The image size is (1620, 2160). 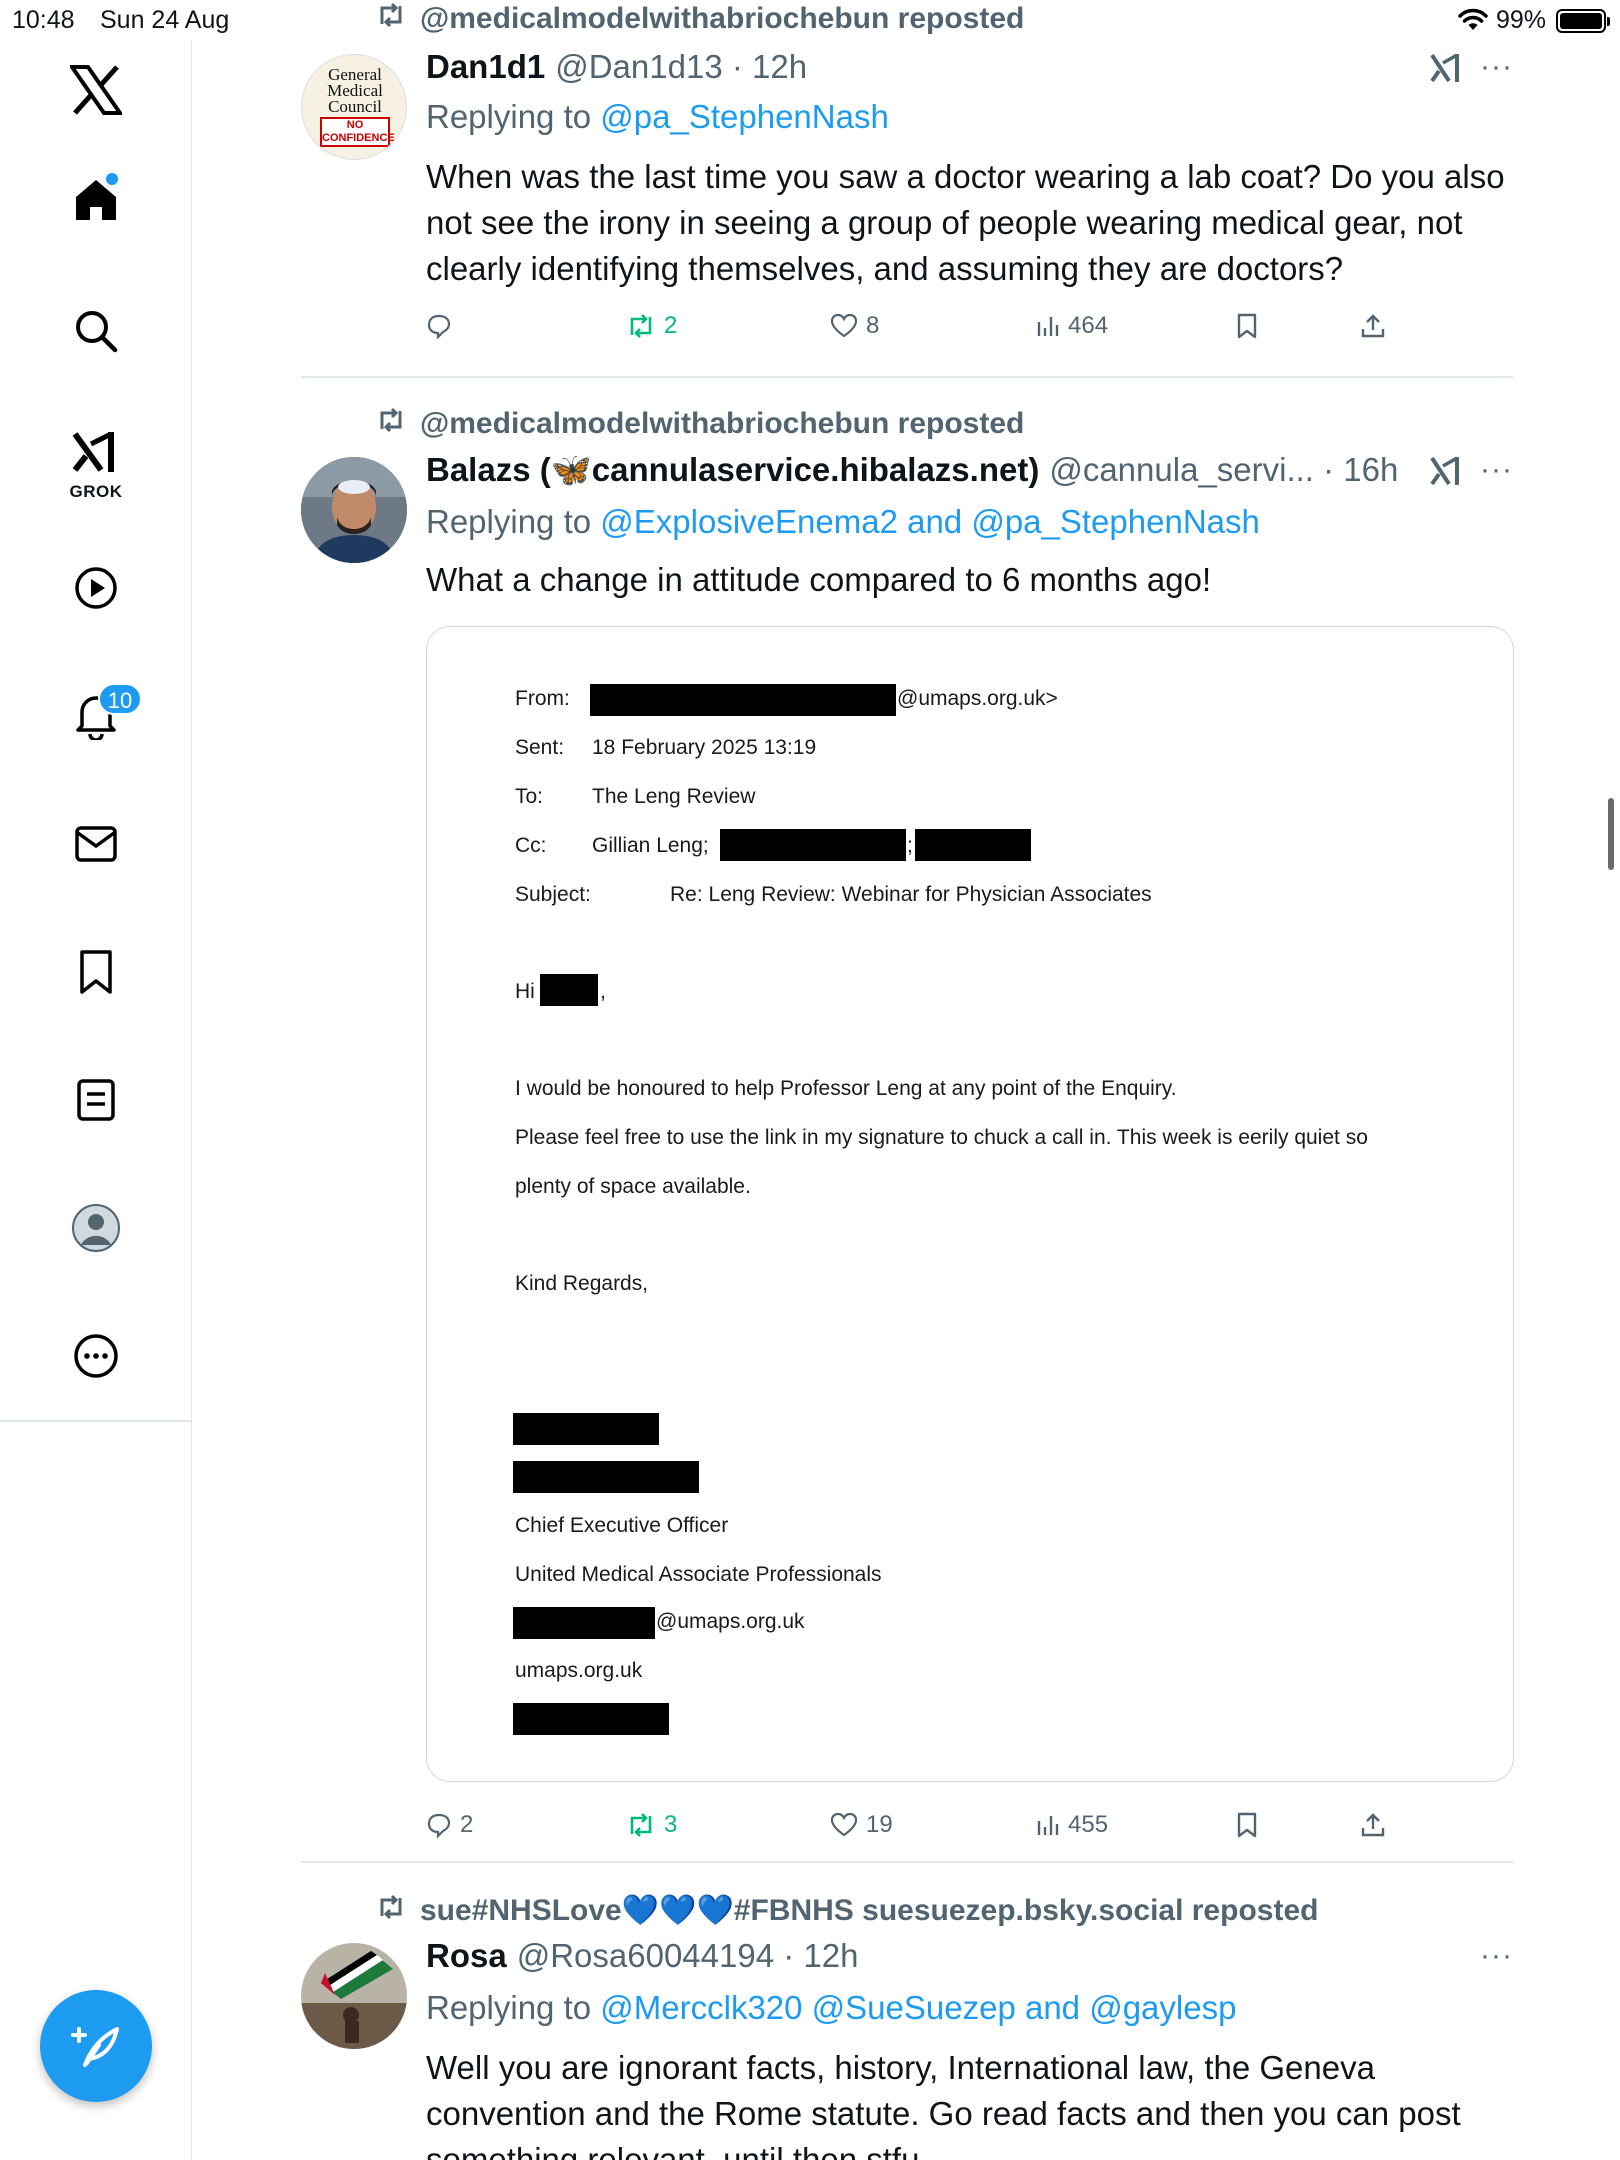 I want to click on email-greeting: Hi, so click(x=525, y=991).